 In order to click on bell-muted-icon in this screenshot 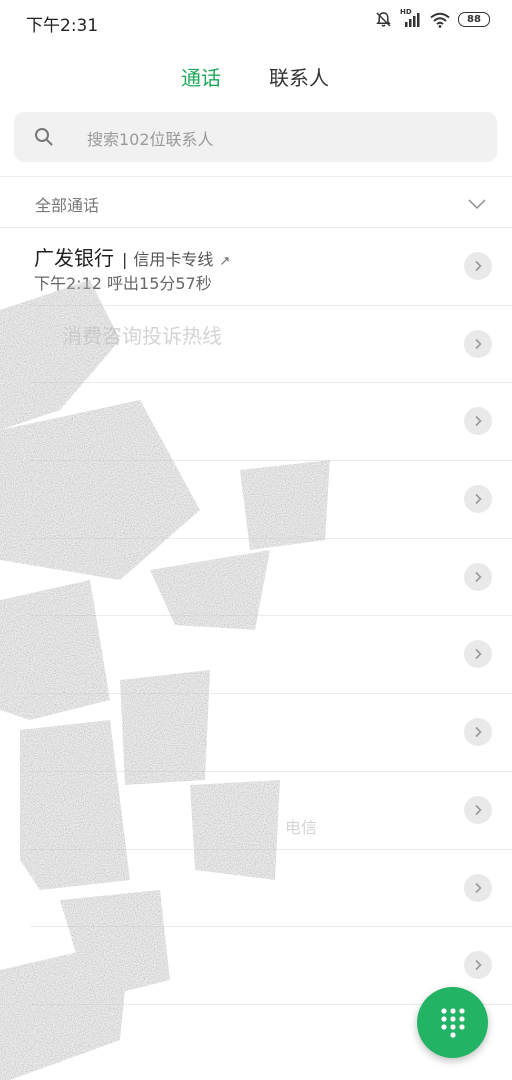, I will do `click(383, 19)`.